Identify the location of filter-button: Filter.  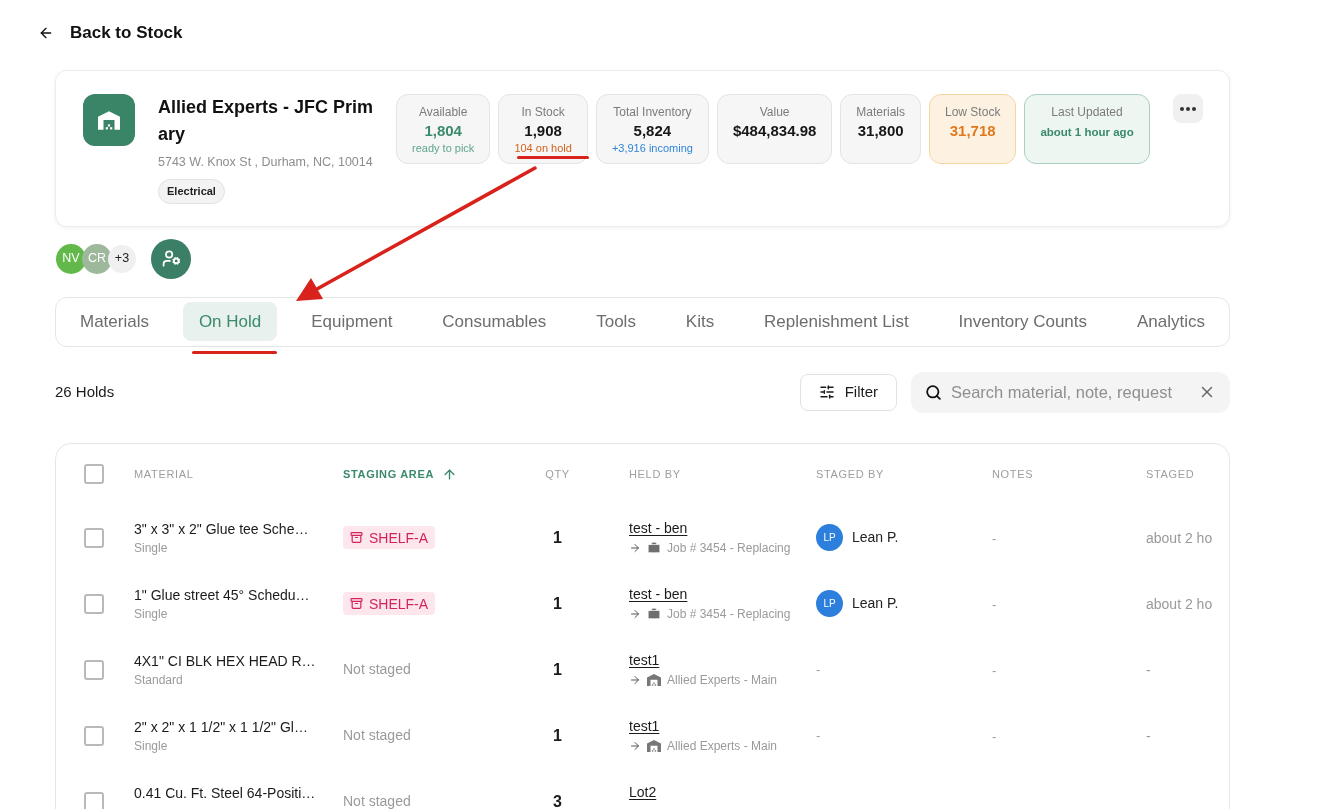
(848, 392).